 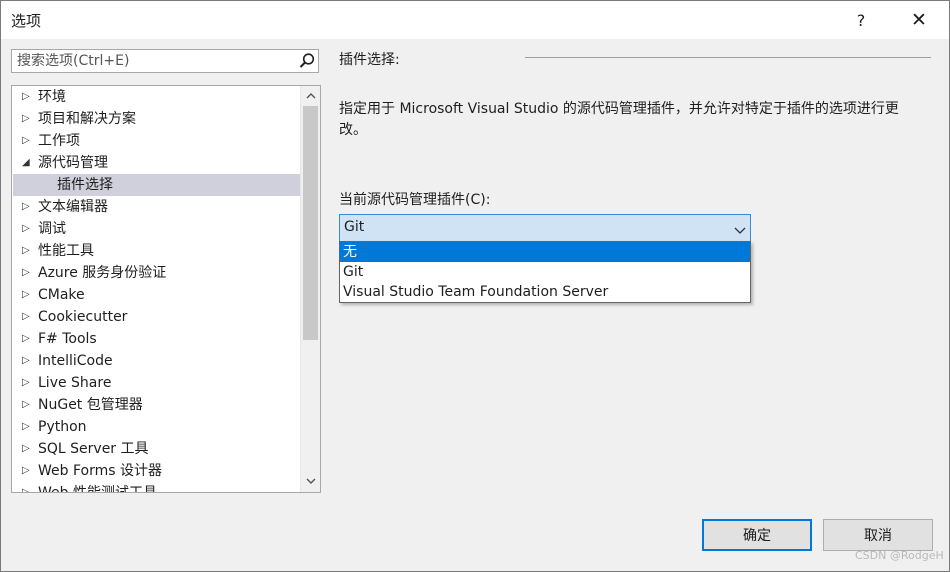 What do you see at coordinates (878, 535) in the screenshot?
I see `cancel-button: 取消` at bounding box center [878, 535].